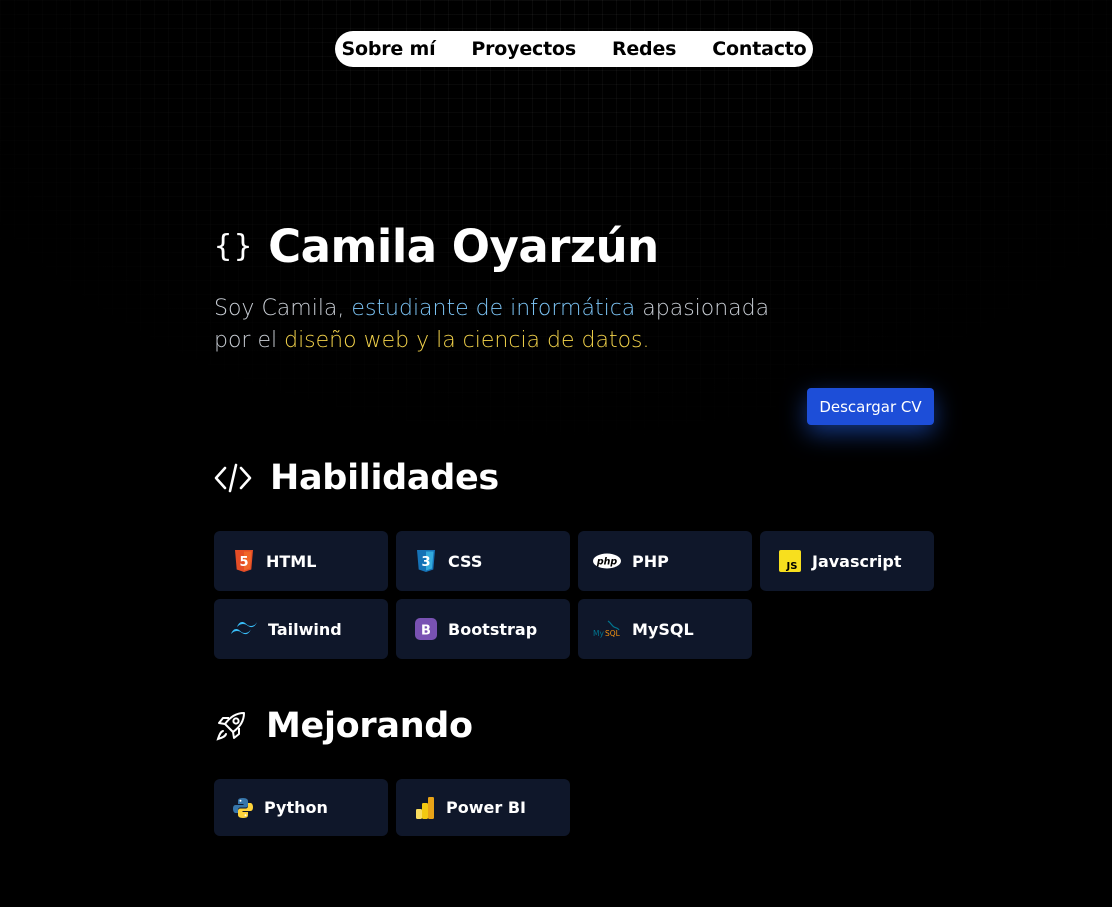  I want to click on bootstrap-icon: B, so click(426, 629).